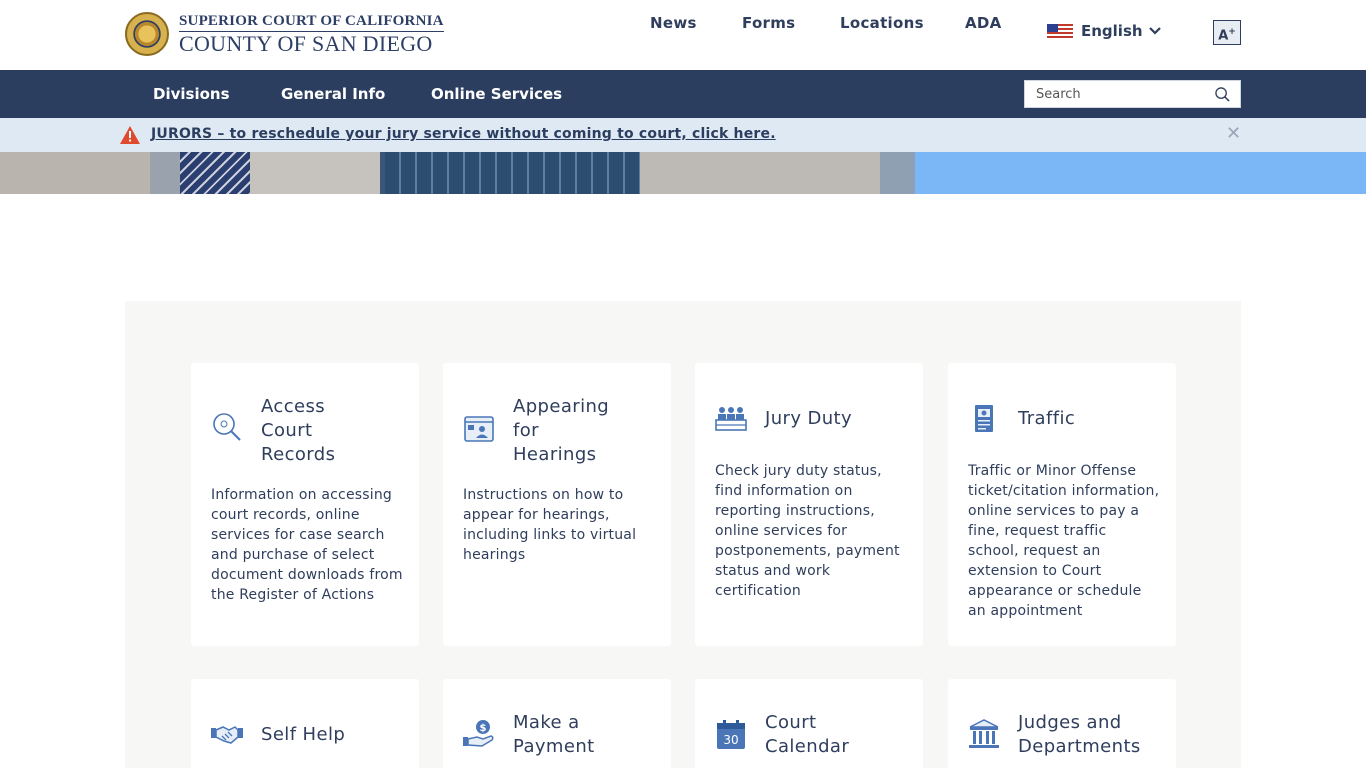 The height and width of the screenshot is (768, 1366). I want to click on chevron-down-icon, so click(1154, 31).